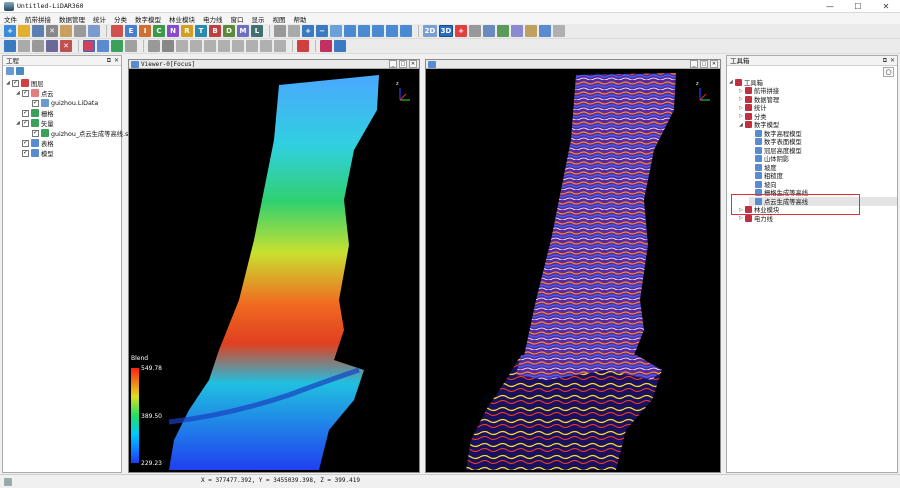  What do you see at coordinates (35, 113) in the screenshot?
I see `project-item-3: 栅格` at bounding box center [35, 113].